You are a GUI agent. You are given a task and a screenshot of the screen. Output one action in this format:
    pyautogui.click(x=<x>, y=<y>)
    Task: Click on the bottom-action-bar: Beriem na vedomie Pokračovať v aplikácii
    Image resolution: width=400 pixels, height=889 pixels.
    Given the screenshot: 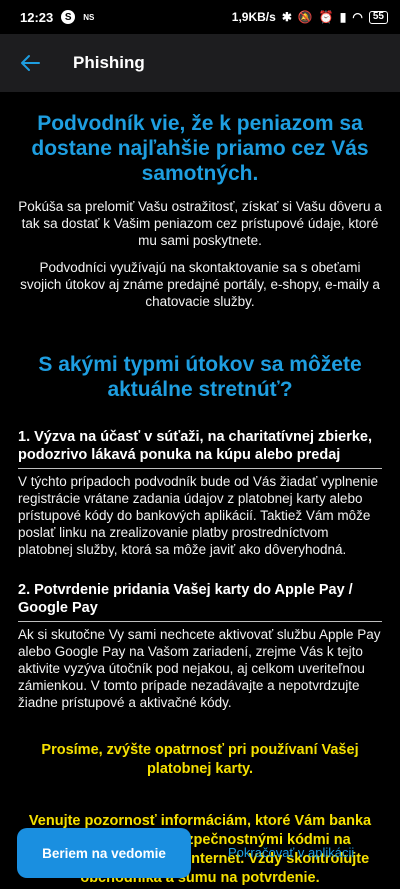 What is the action you would take?
    pyautogui.click(x=200, y=858)
    